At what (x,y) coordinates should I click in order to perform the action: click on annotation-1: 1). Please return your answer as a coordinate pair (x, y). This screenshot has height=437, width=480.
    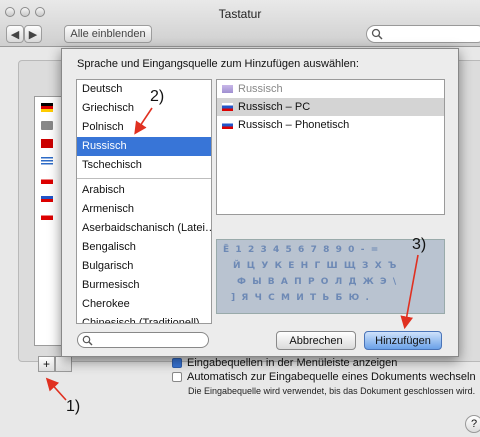
    Looking at the image, I should click on (73, 406).